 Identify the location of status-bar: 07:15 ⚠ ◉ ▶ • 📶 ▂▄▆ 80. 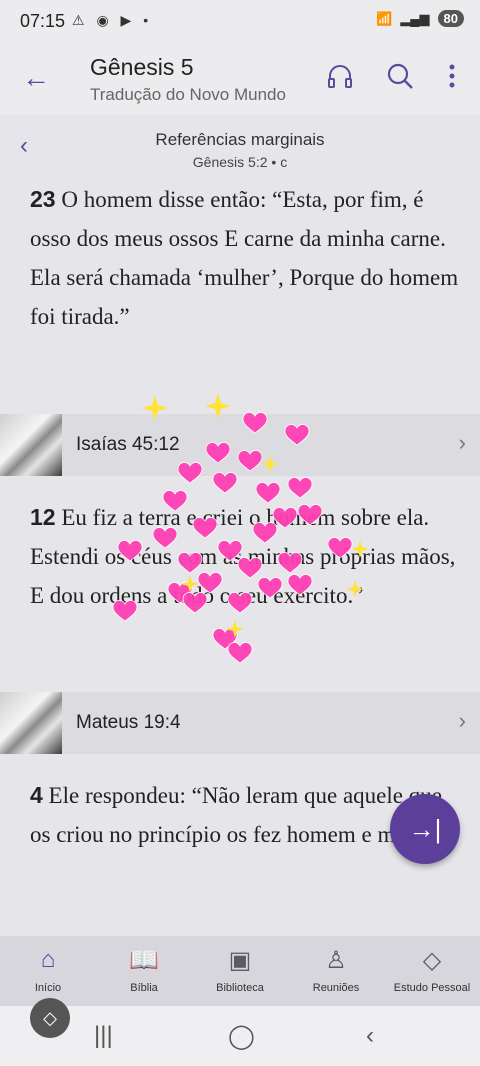
(240, 22).